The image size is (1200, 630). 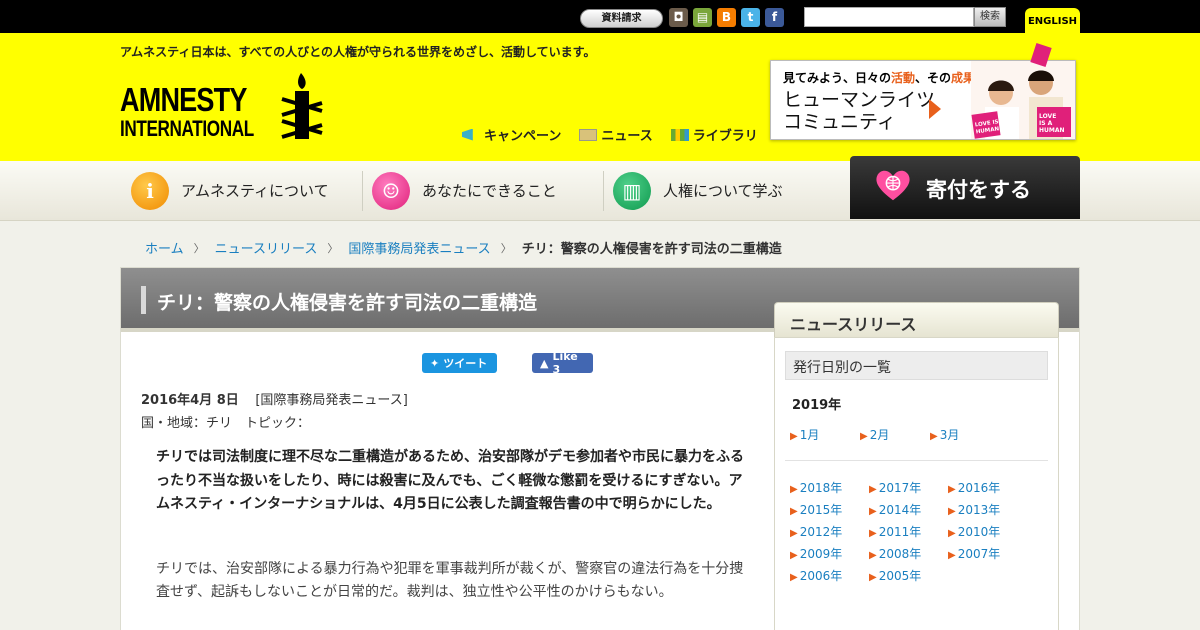 I want to click on books-icon, so click(x=679, y=134).